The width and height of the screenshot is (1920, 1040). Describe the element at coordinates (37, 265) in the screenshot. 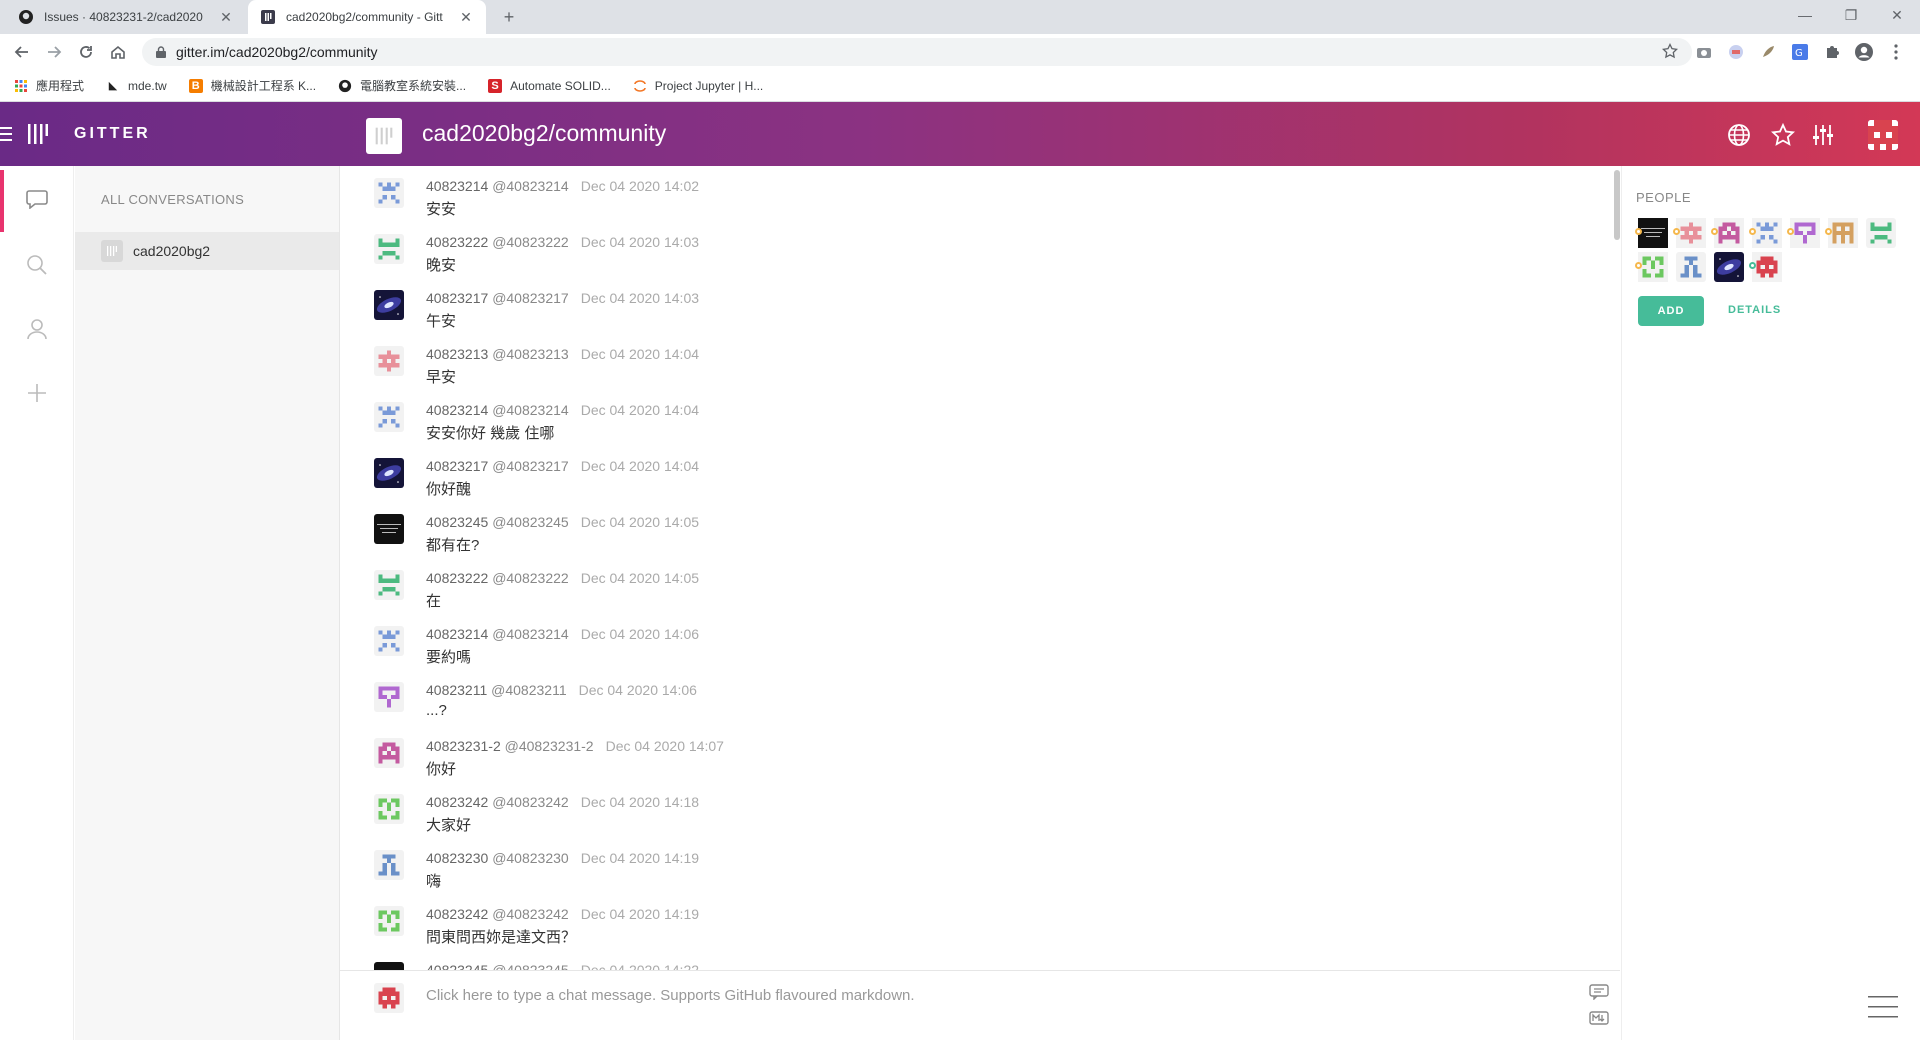

I see `search-icon` at that location.